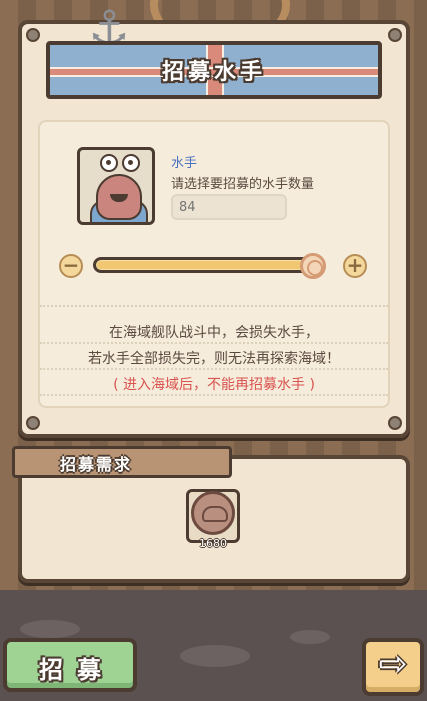 The width and height of the screenshot is (427, 701). I want to click on title-banner: 招募水手, so click(214, 70).